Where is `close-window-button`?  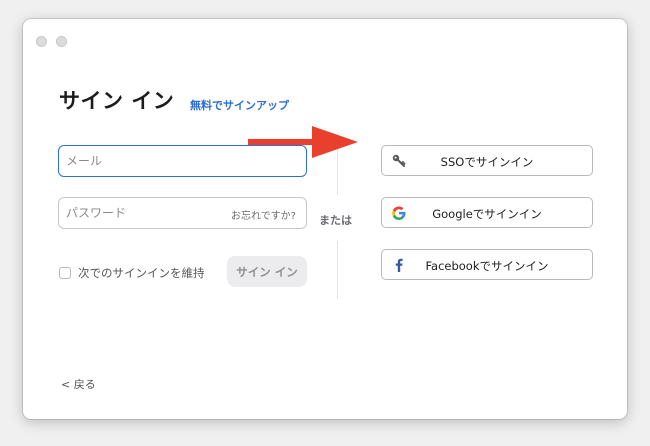 close-window-button is located at coordinates (41, 41).